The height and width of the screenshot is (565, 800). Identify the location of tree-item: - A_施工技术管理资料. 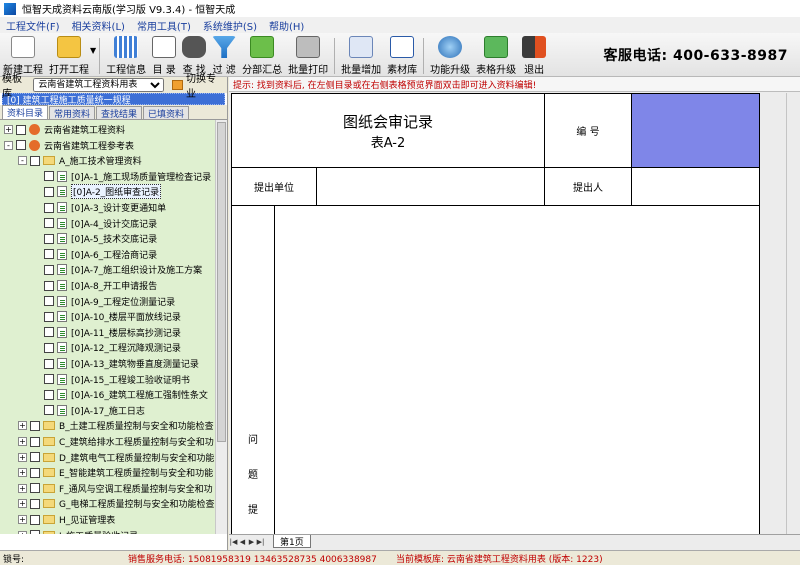
(80, 160).